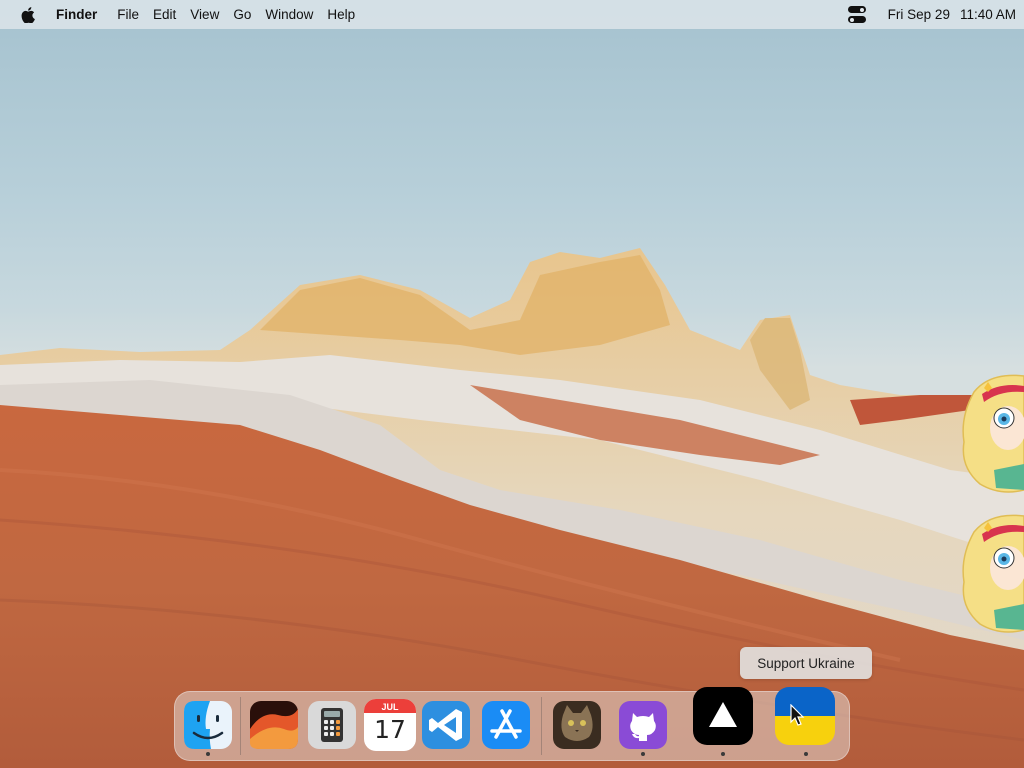  I want to click on dock-item-app-store, so click(506, 725).